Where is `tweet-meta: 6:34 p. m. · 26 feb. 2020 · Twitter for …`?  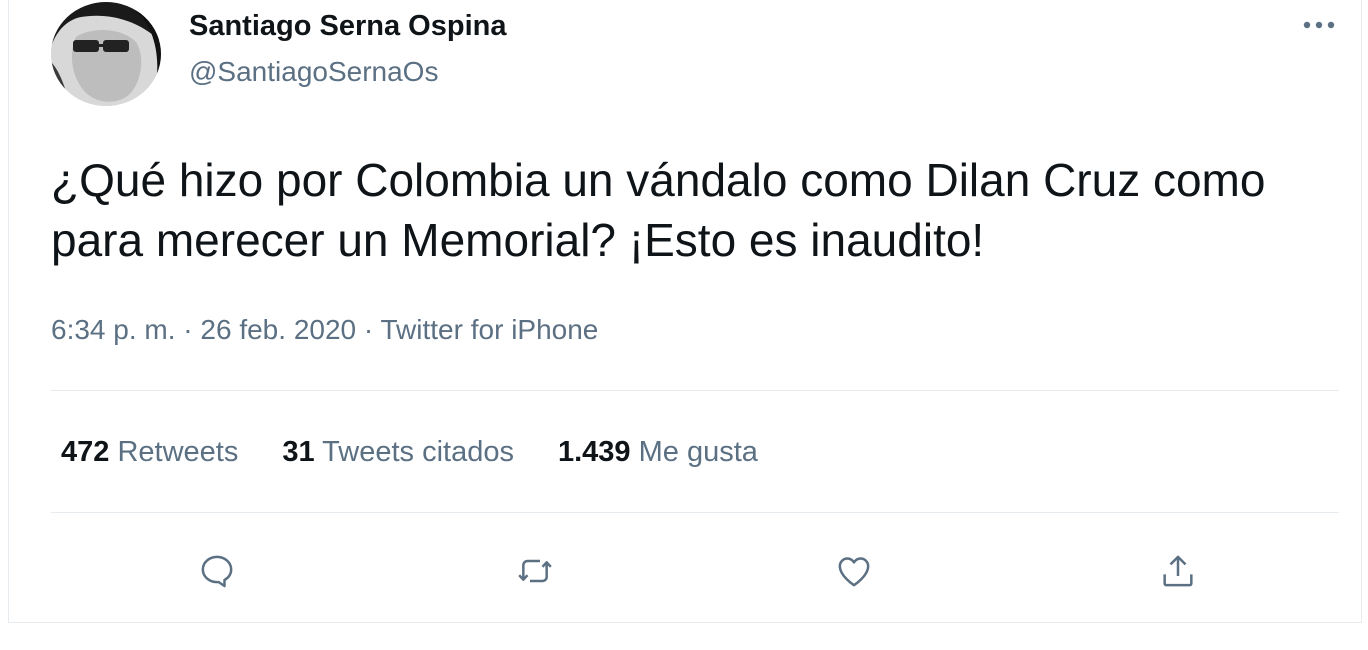 tweet-meta: 6:34 p. m. · 26 feb. 2020 · Twitter for … is located at coordinates (324, 330).